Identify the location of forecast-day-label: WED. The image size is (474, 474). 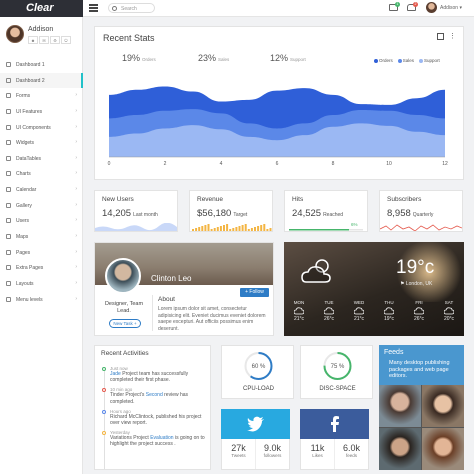
(359, 302).